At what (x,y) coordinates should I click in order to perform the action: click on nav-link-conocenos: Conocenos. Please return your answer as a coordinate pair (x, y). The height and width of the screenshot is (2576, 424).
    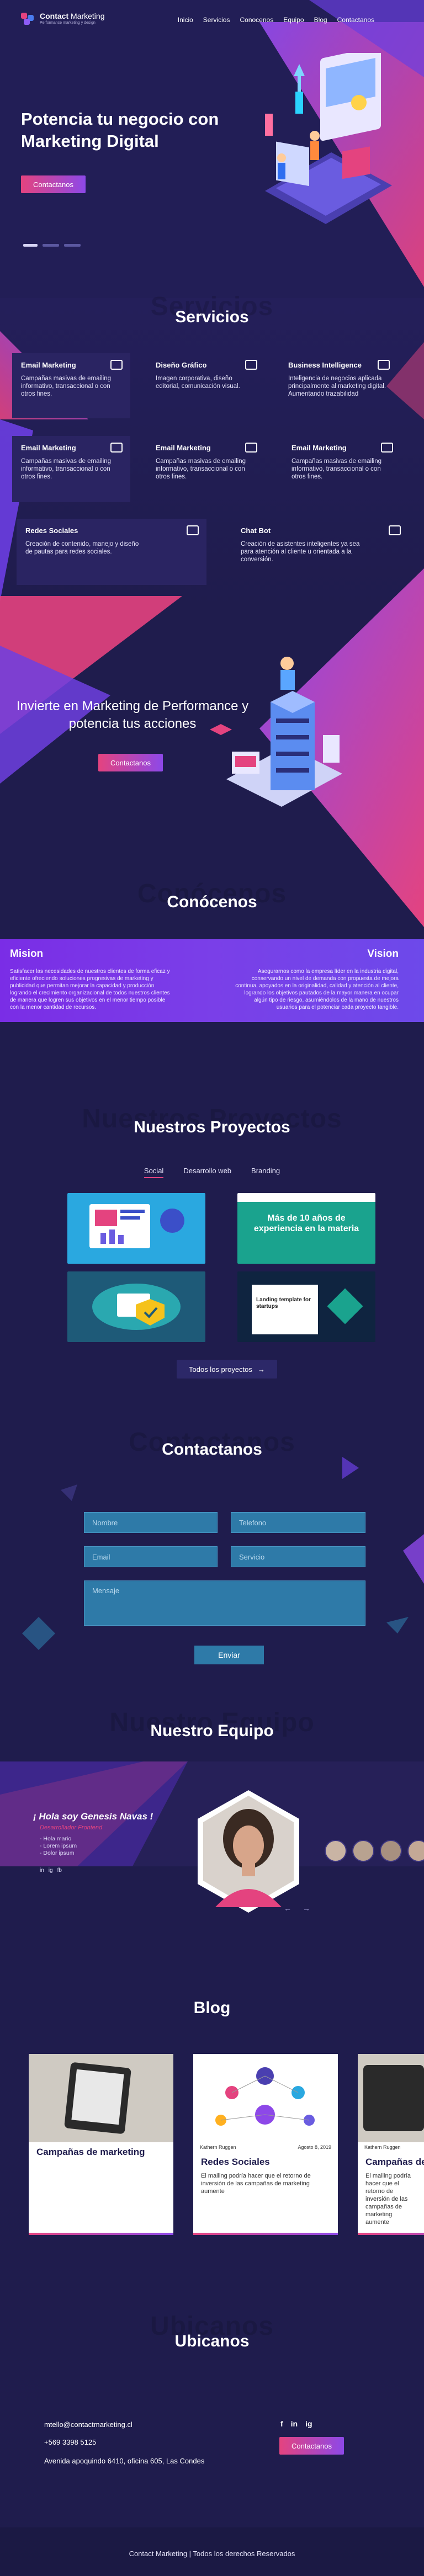
    Looking at the image, I should click on (257, 20).